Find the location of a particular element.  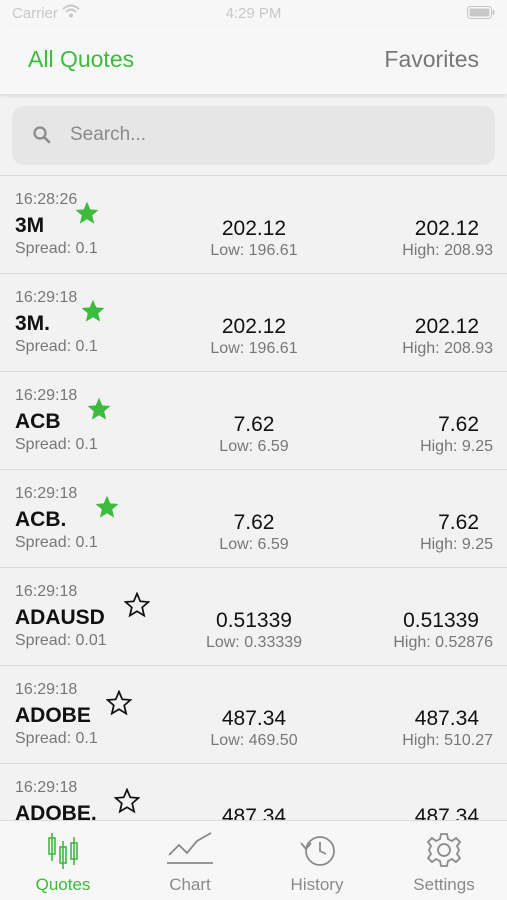

quote-spread: Spread: 0.01 is located at coordinates (61, 640).